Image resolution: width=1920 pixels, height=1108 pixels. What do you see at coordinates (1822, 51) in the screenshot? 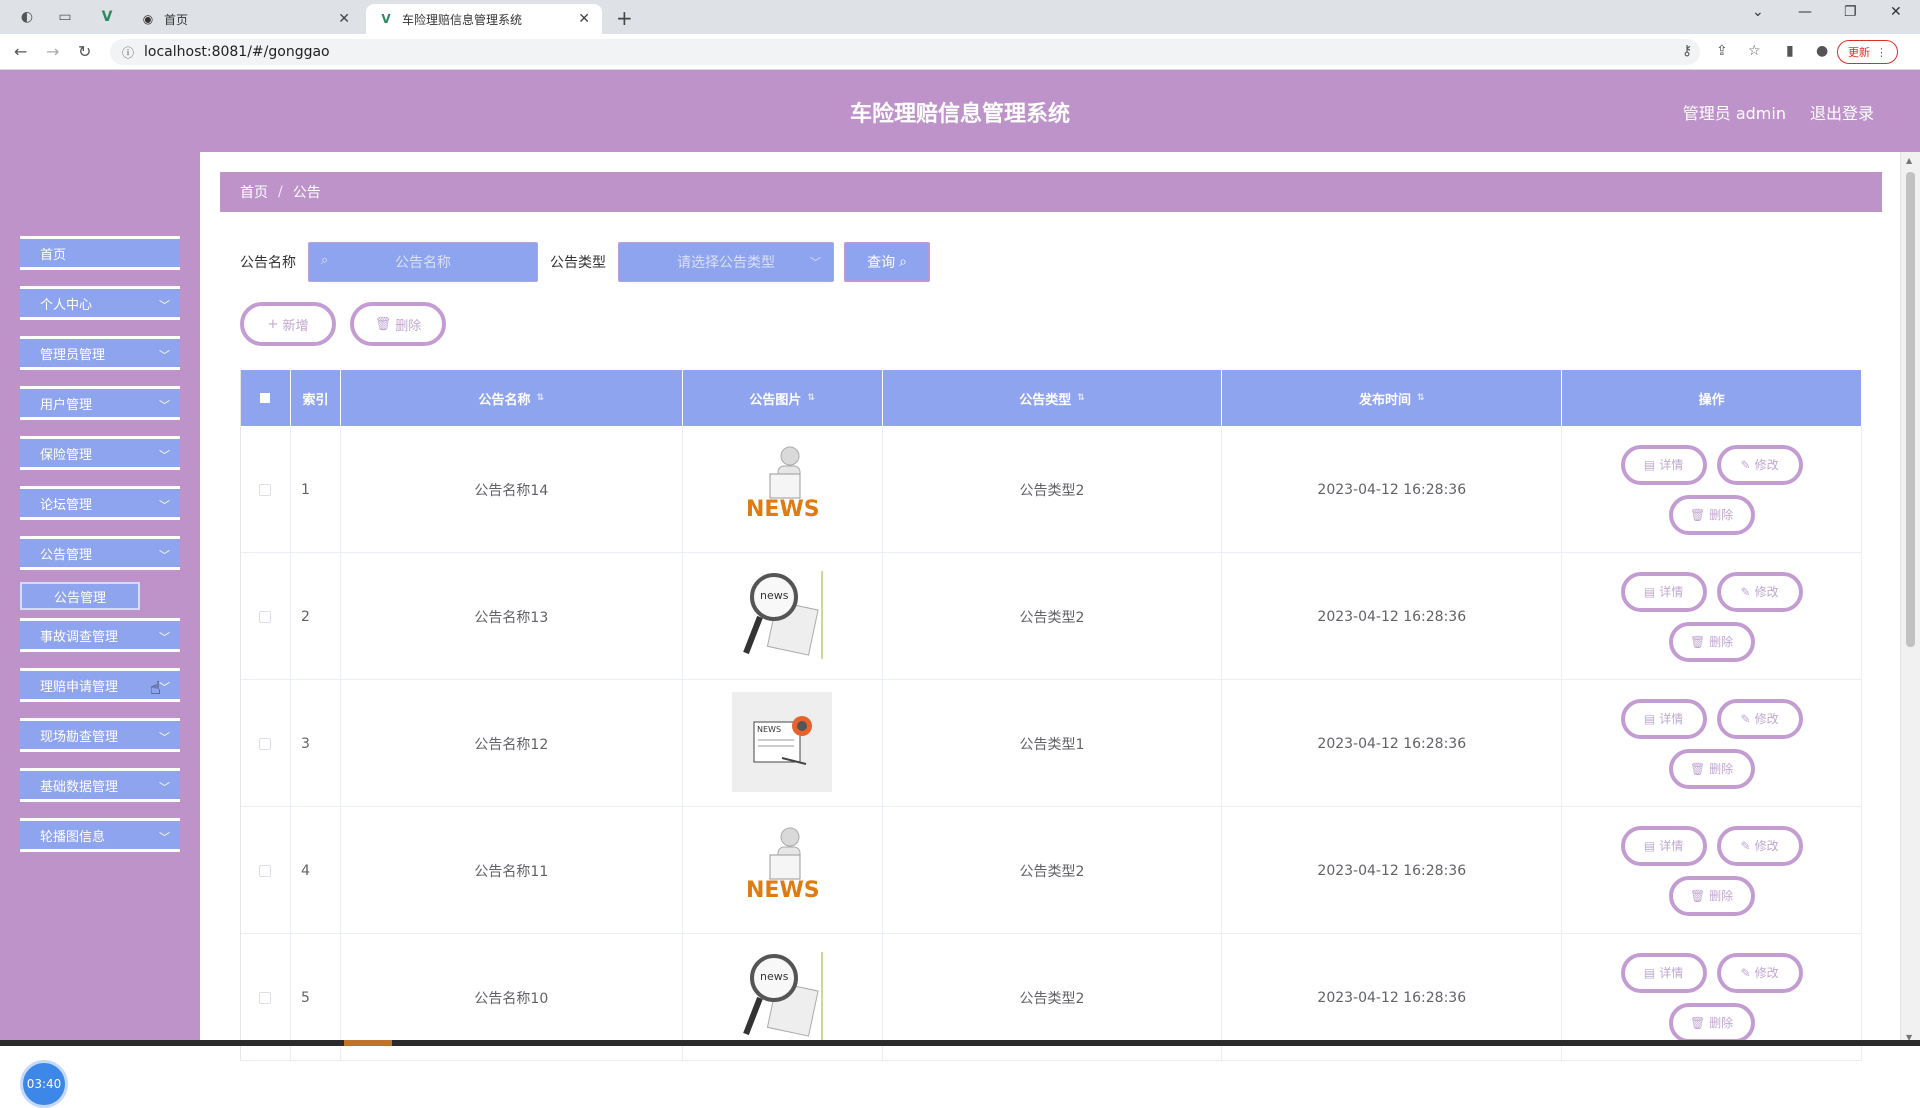
I see `profile-icon: ●` at bounding box center [1822, 51].